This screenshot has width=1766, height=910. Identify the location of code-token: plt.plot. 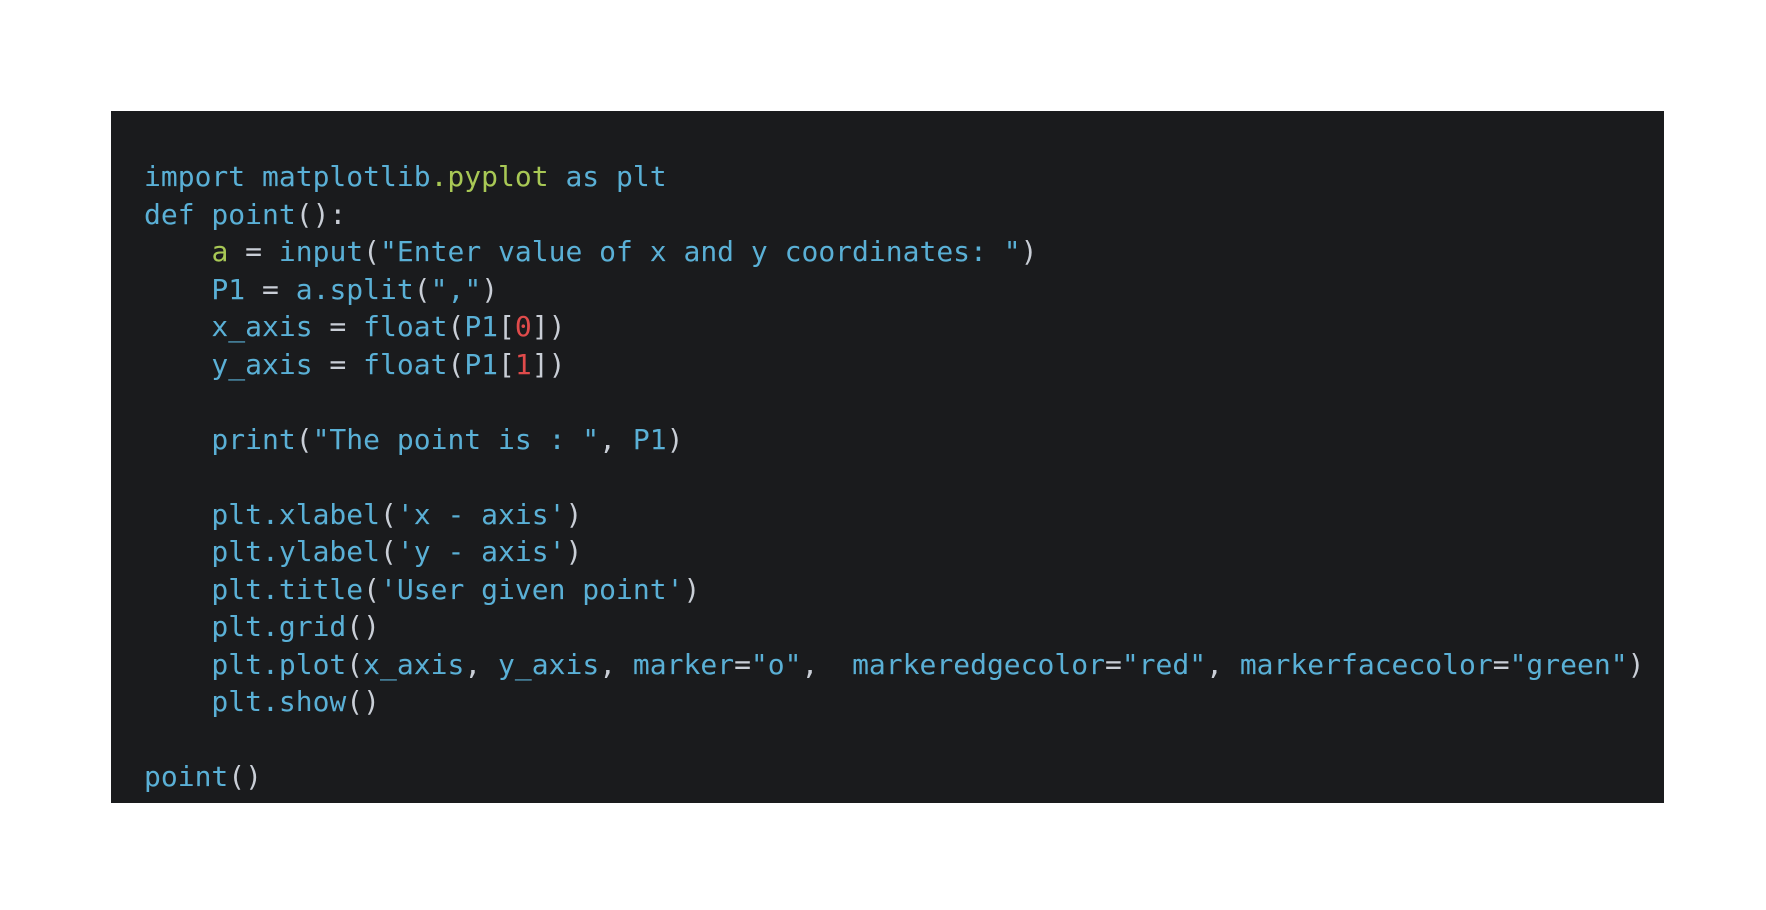
(245, 664).